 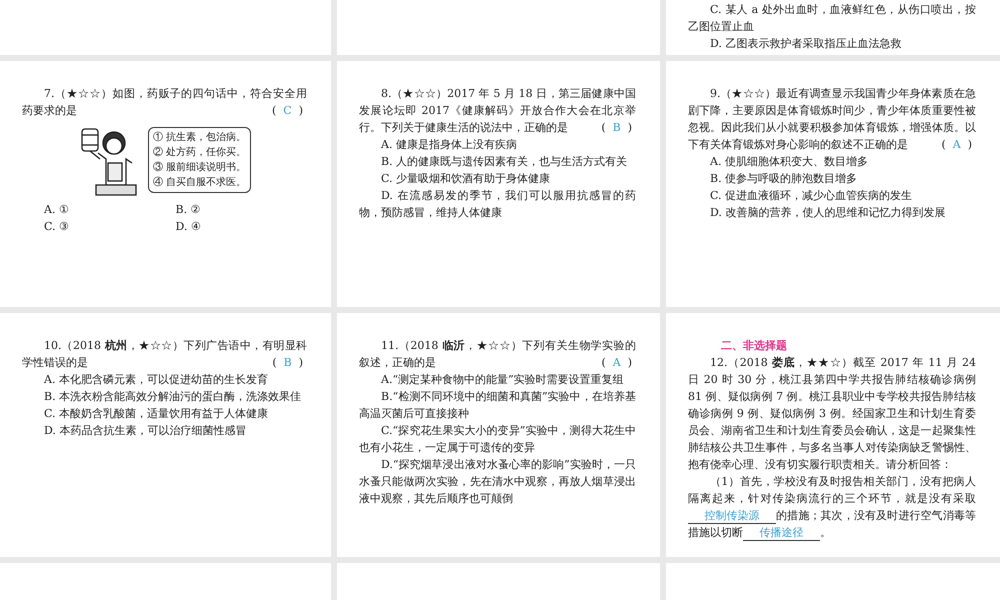 What do you see at coordinates (164, 102) in the screenshot?
I see `question-text: 7.（★☆☆）如图，药贩子的四句话中，符合安全用药要求的是 ( C )` at bounding box center [164, 102].